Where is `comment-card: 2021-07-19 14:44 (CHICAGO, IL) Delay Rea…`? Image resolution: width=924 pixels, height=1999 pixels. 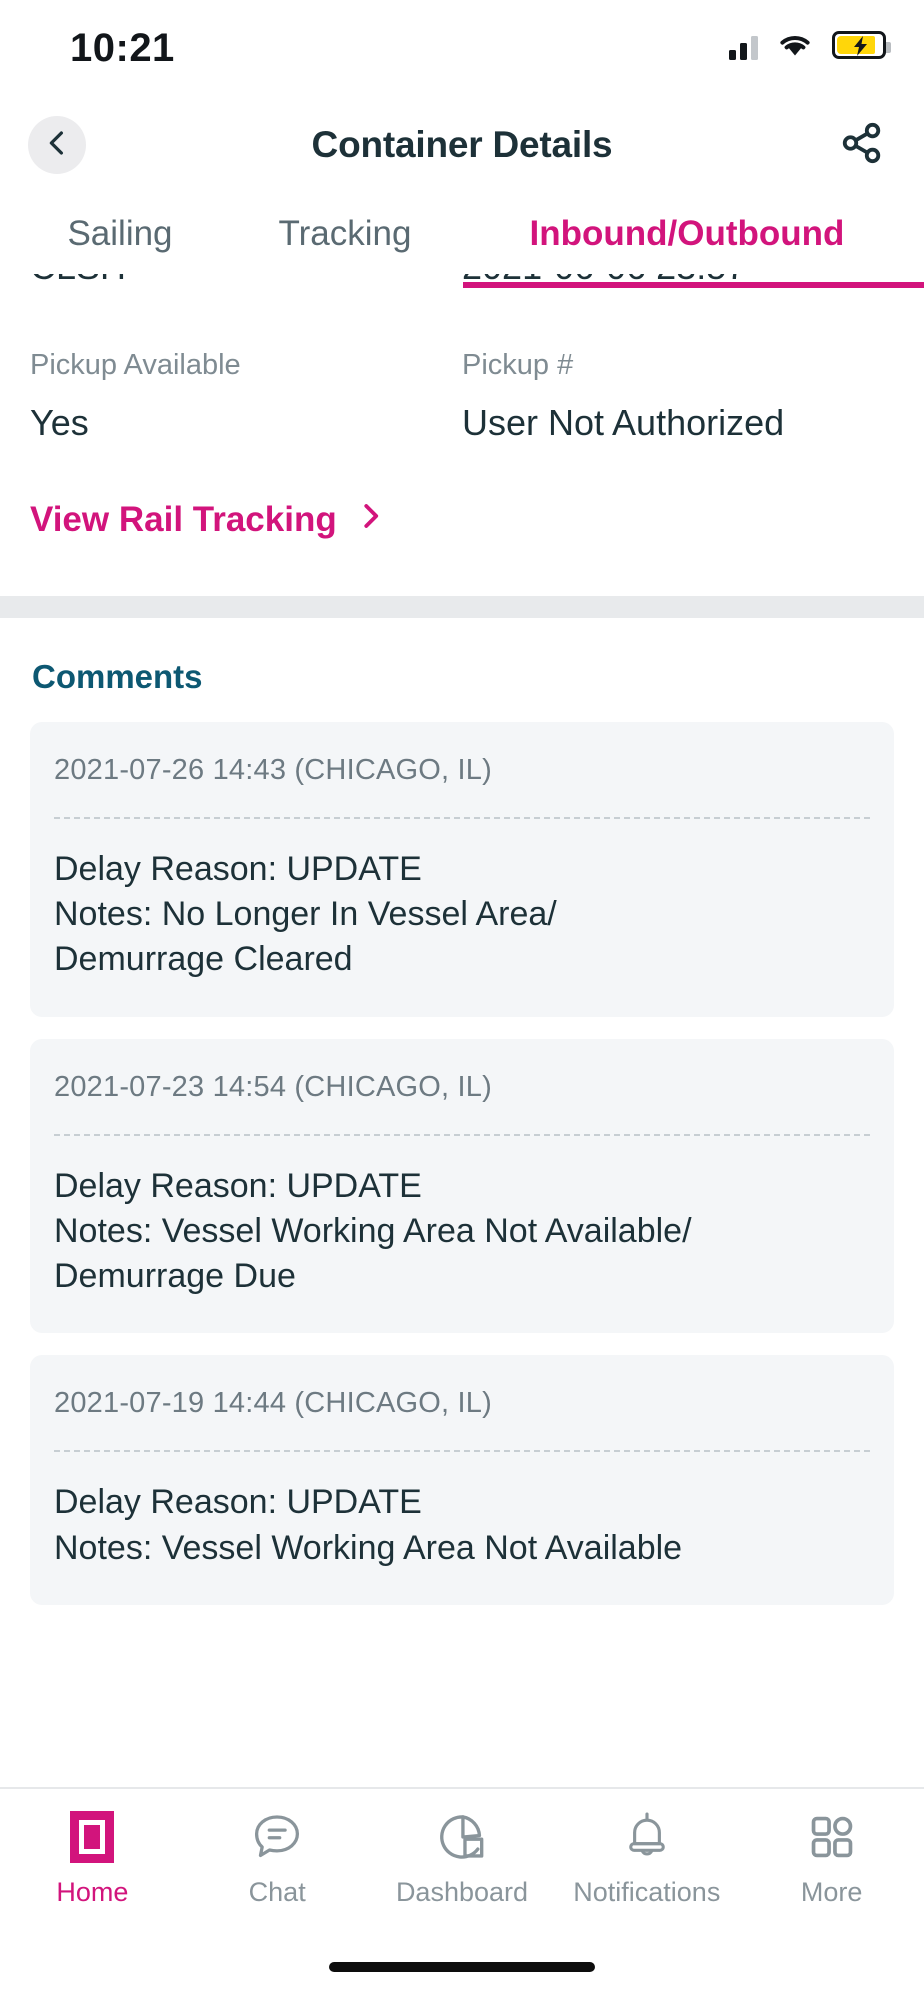 comment-card: 2021-07-19 14:44 (CHICAGO, IL) Delay Rea… is located at coordinates (462, 1480).